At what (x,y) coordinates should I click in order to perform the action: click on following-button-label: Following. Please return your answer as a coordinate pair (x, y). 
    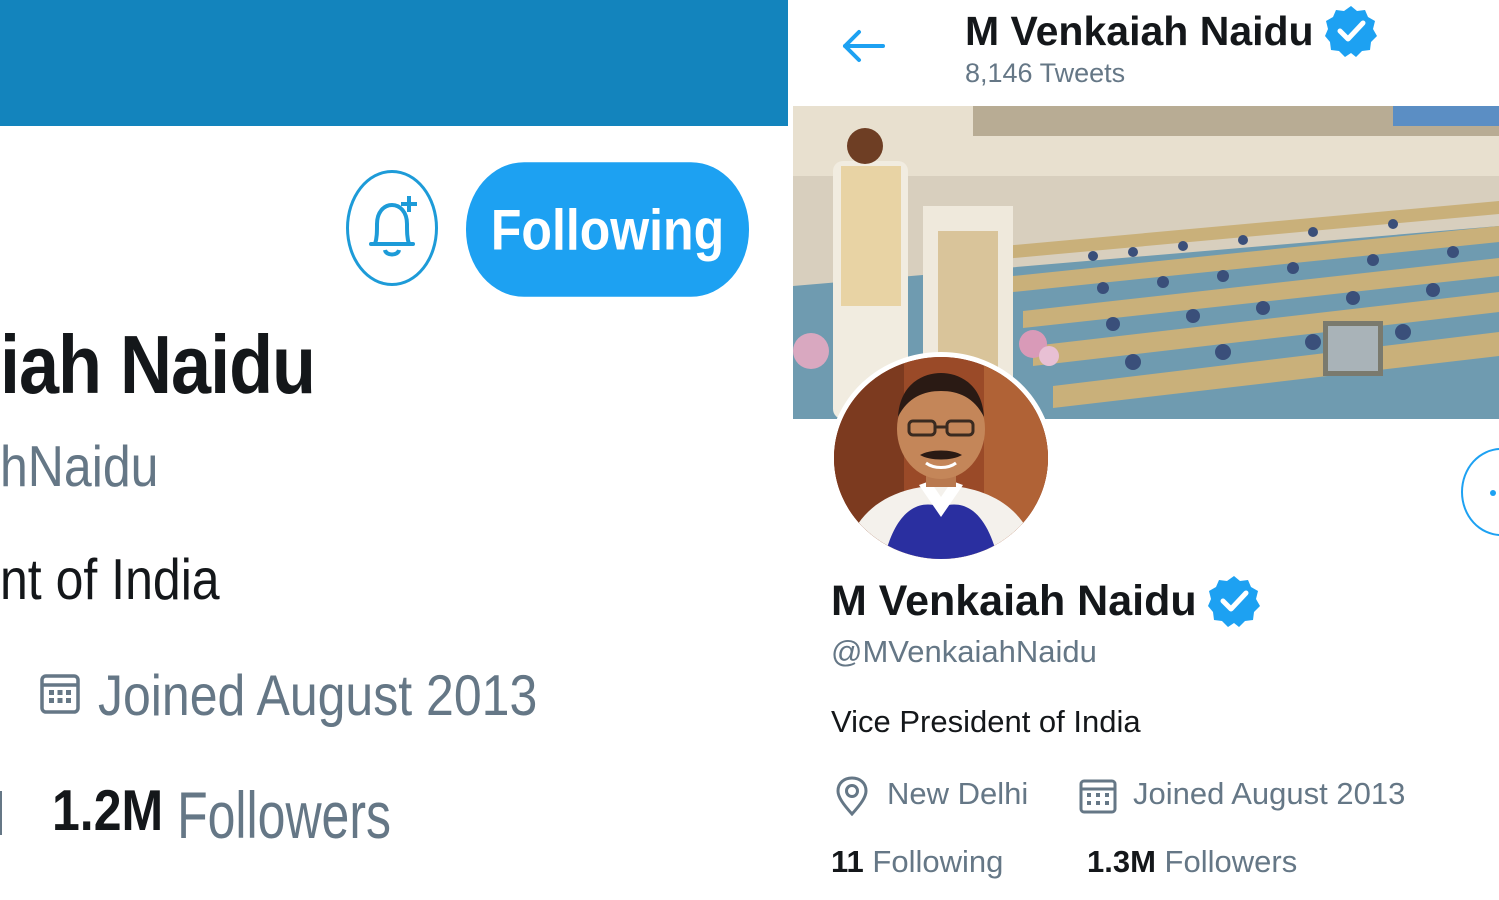
    Looking at the image, I should click on (607, 229).